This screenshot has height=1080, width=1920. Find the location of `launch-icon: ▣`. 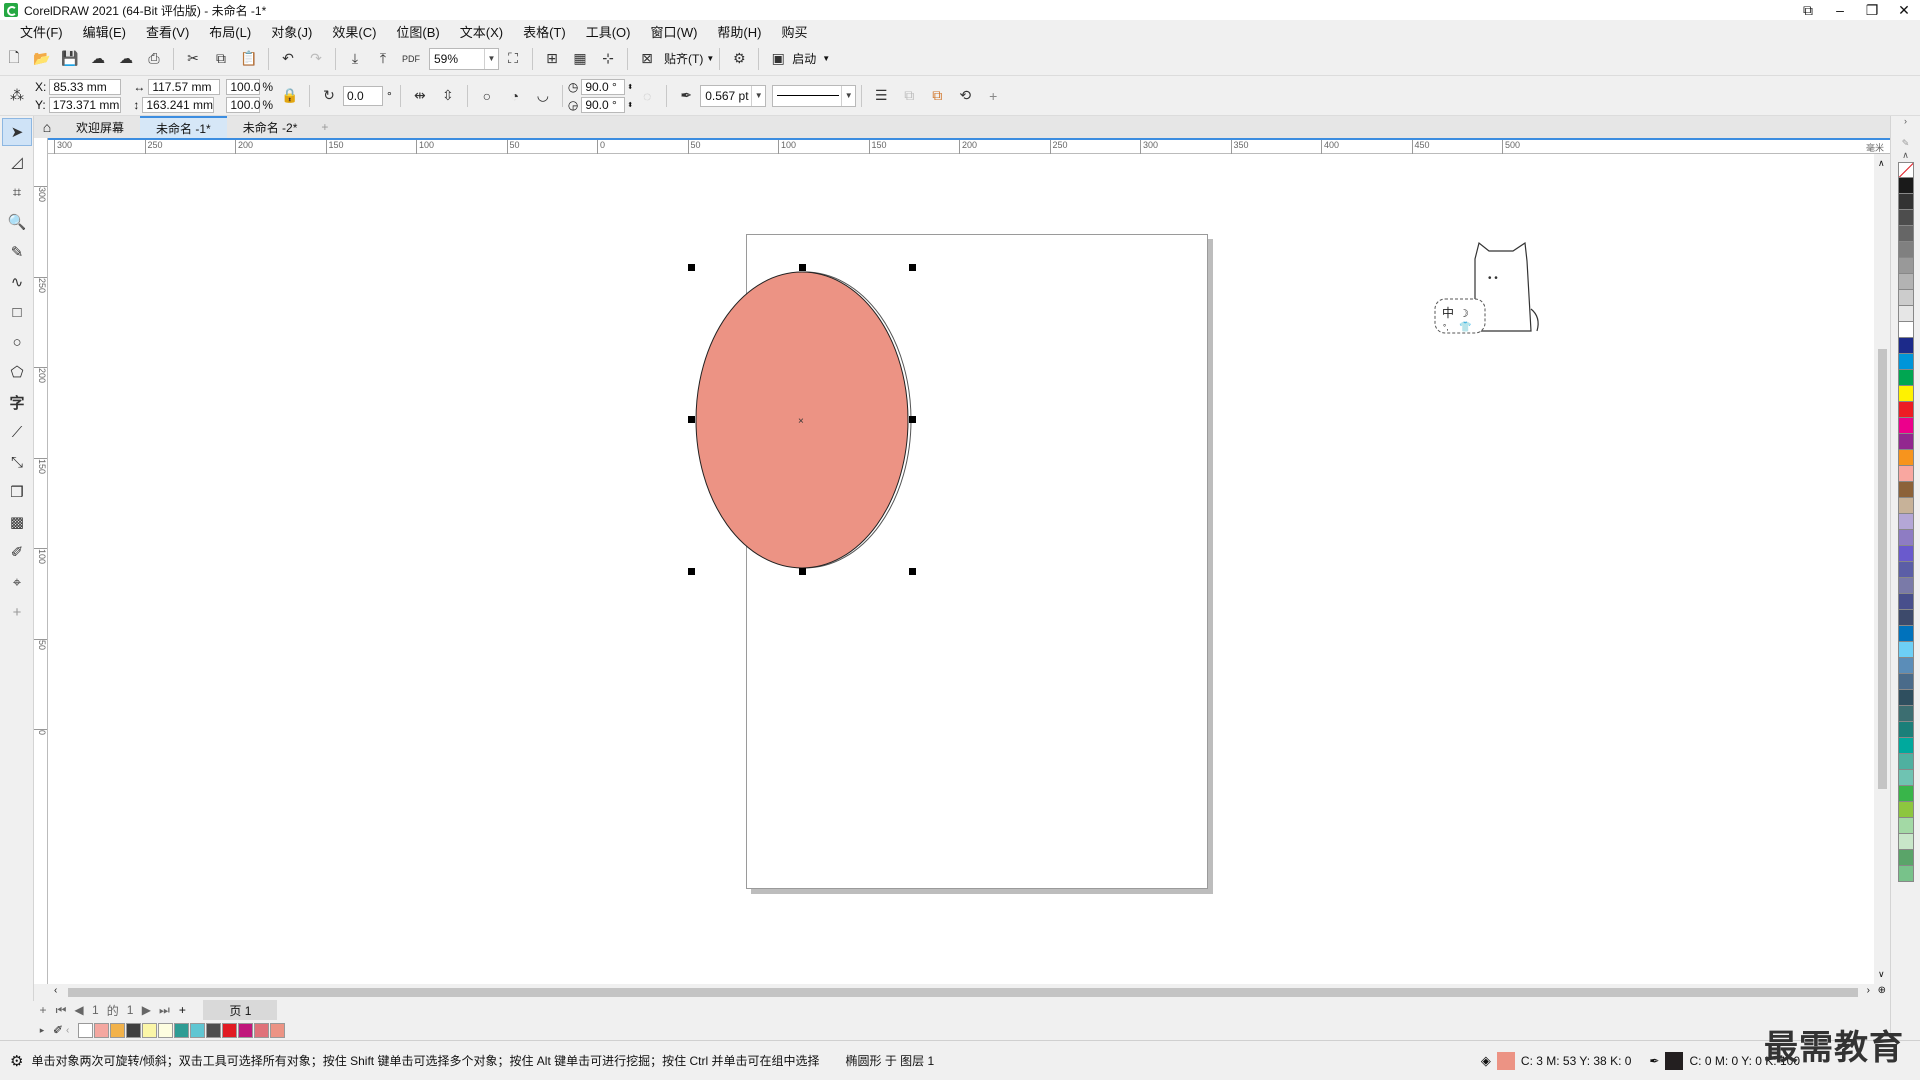

launch-icon: ▣ is located at coordinates (778, 59).